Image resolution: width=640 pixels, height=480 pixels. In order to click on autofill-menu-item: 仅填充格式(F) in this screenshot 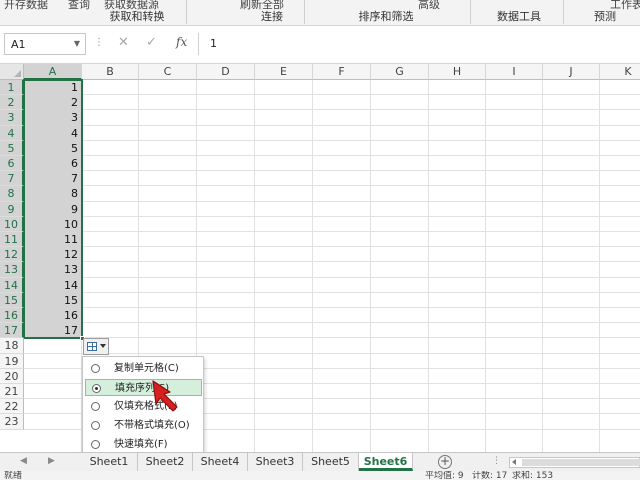, I will do `click(143, 406)`.